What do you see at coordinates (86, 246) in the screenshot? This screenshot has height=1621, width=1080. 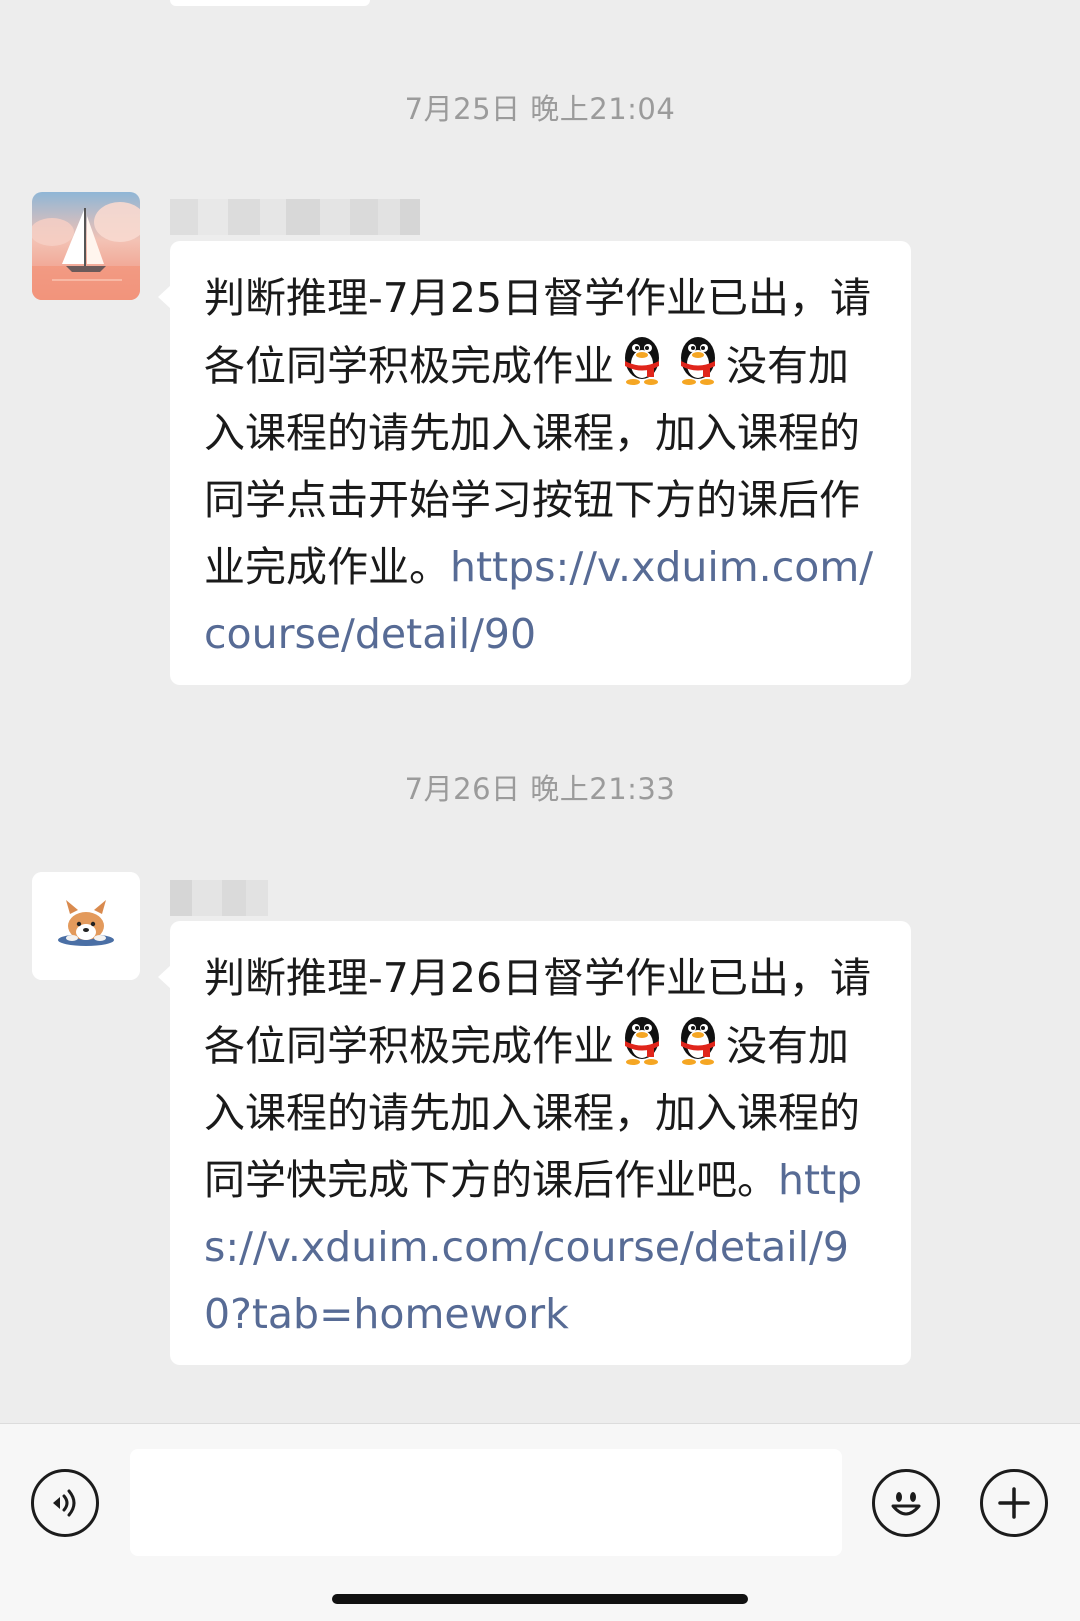 I see `sailboat-sunset-avatar` at bounding box center [86, 246].